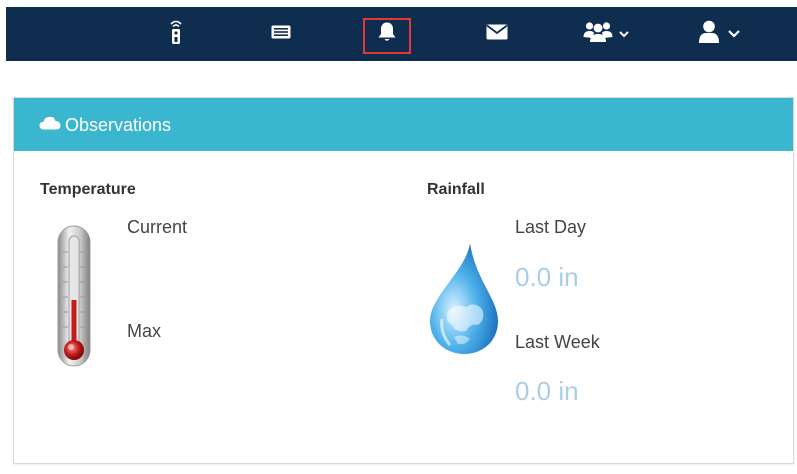  What do you see at coordinates (403, 124) in the screenshot?
I see `panel-header: Observations` at bounding box center [403, 124].